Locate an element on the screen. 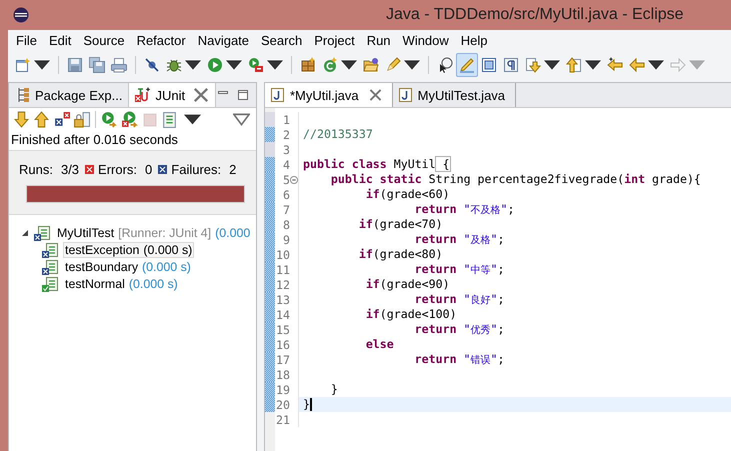  maximize-icon is located at coordinates (243, 95).